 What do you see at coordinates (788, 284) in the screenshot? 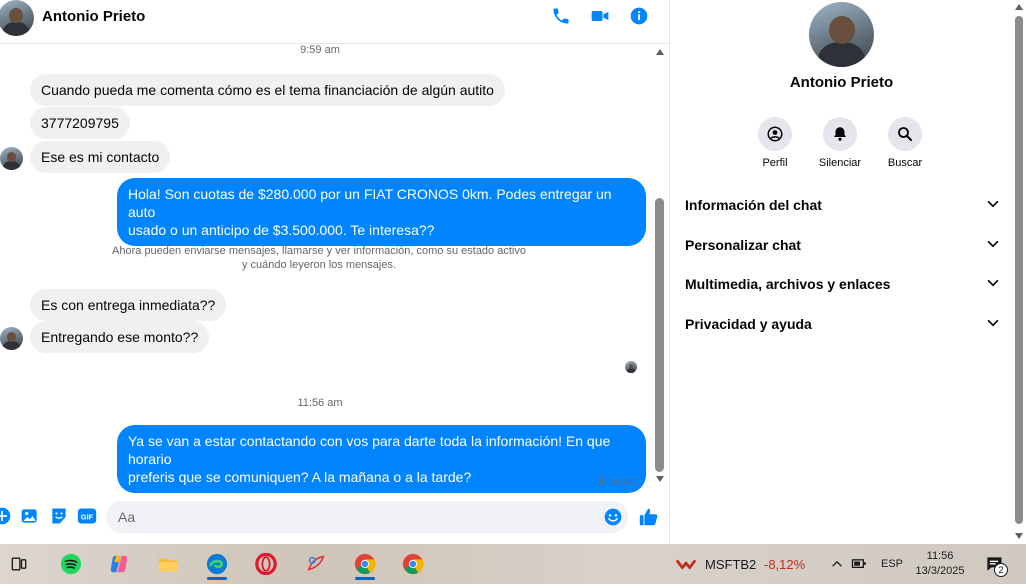
I see `section-title: Multimedia, archivos y enlaces` at bounding box center [788, 284].